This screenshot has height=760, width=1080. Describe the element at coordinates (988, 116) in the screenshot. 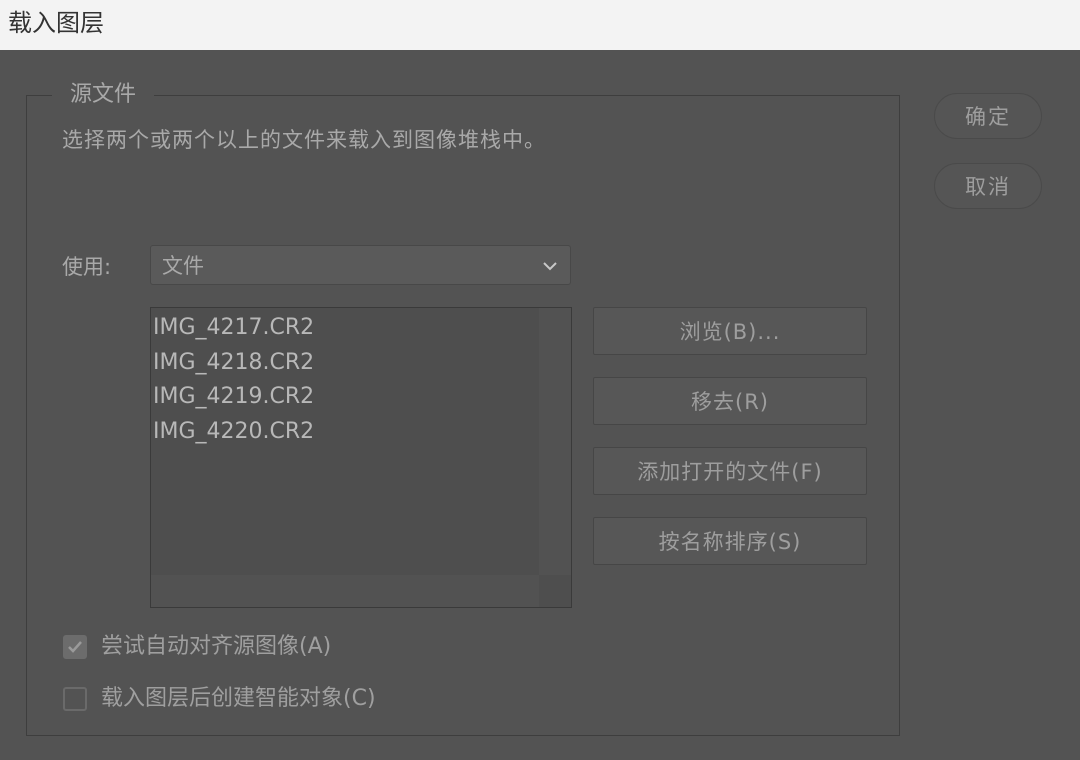

I see `ok-button: 确定` at that location.